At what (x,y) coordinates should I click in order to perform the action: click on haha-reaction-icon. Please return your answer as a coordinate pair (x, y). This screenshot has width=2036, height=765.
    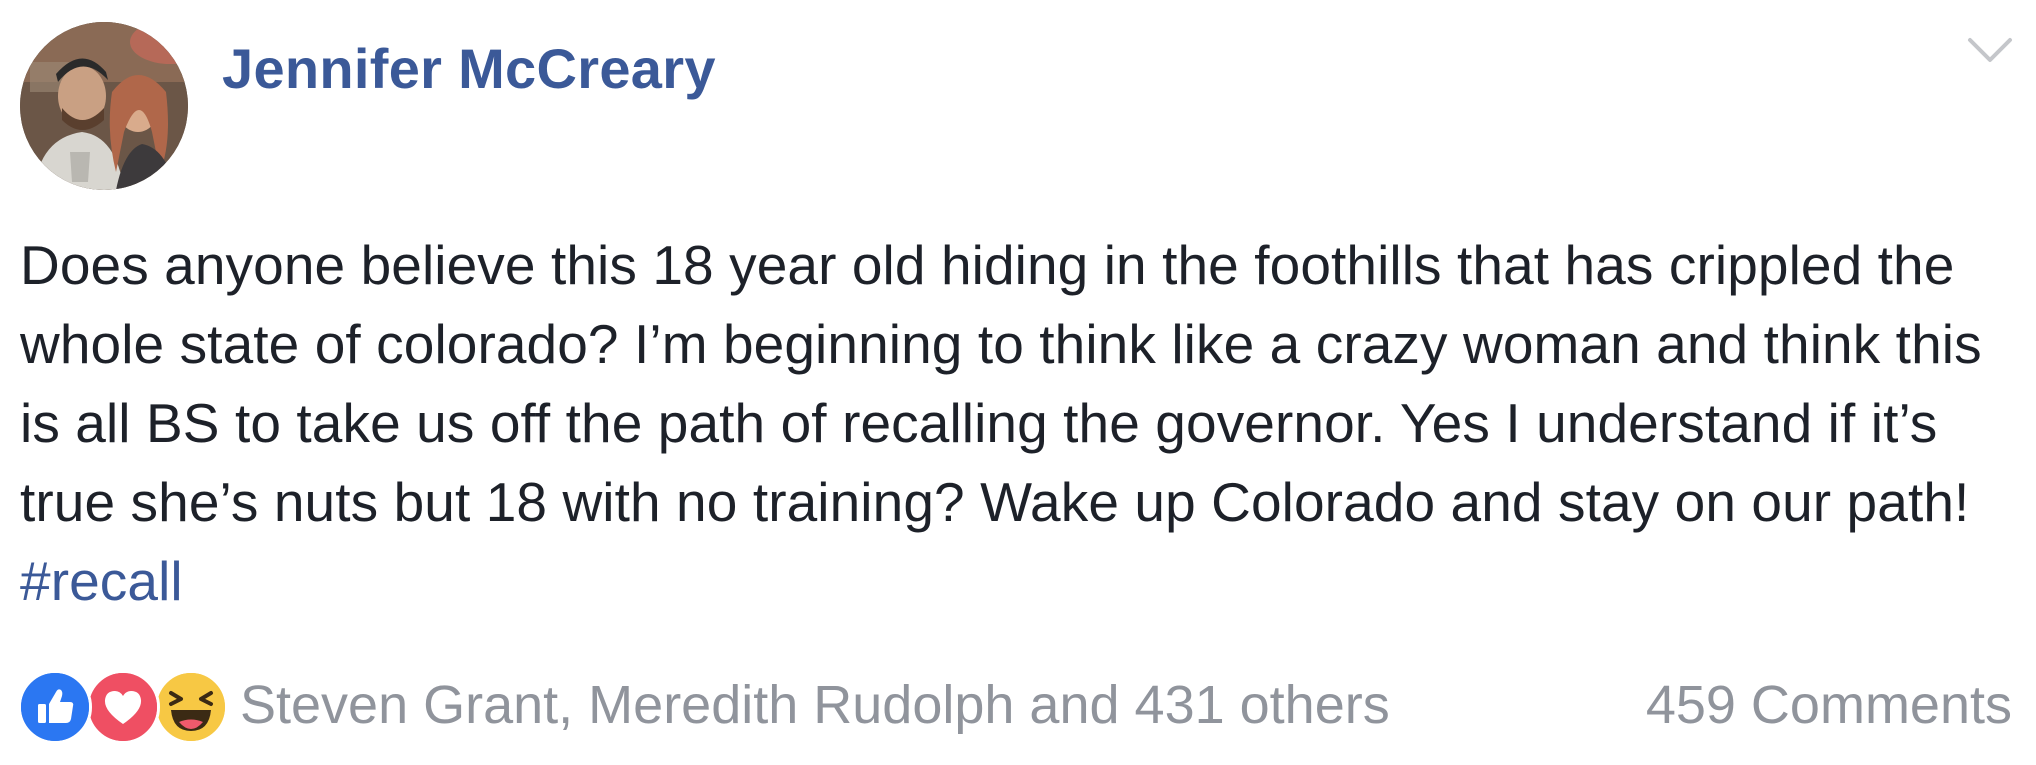
    Looking at the image, I should click on (191, 707).